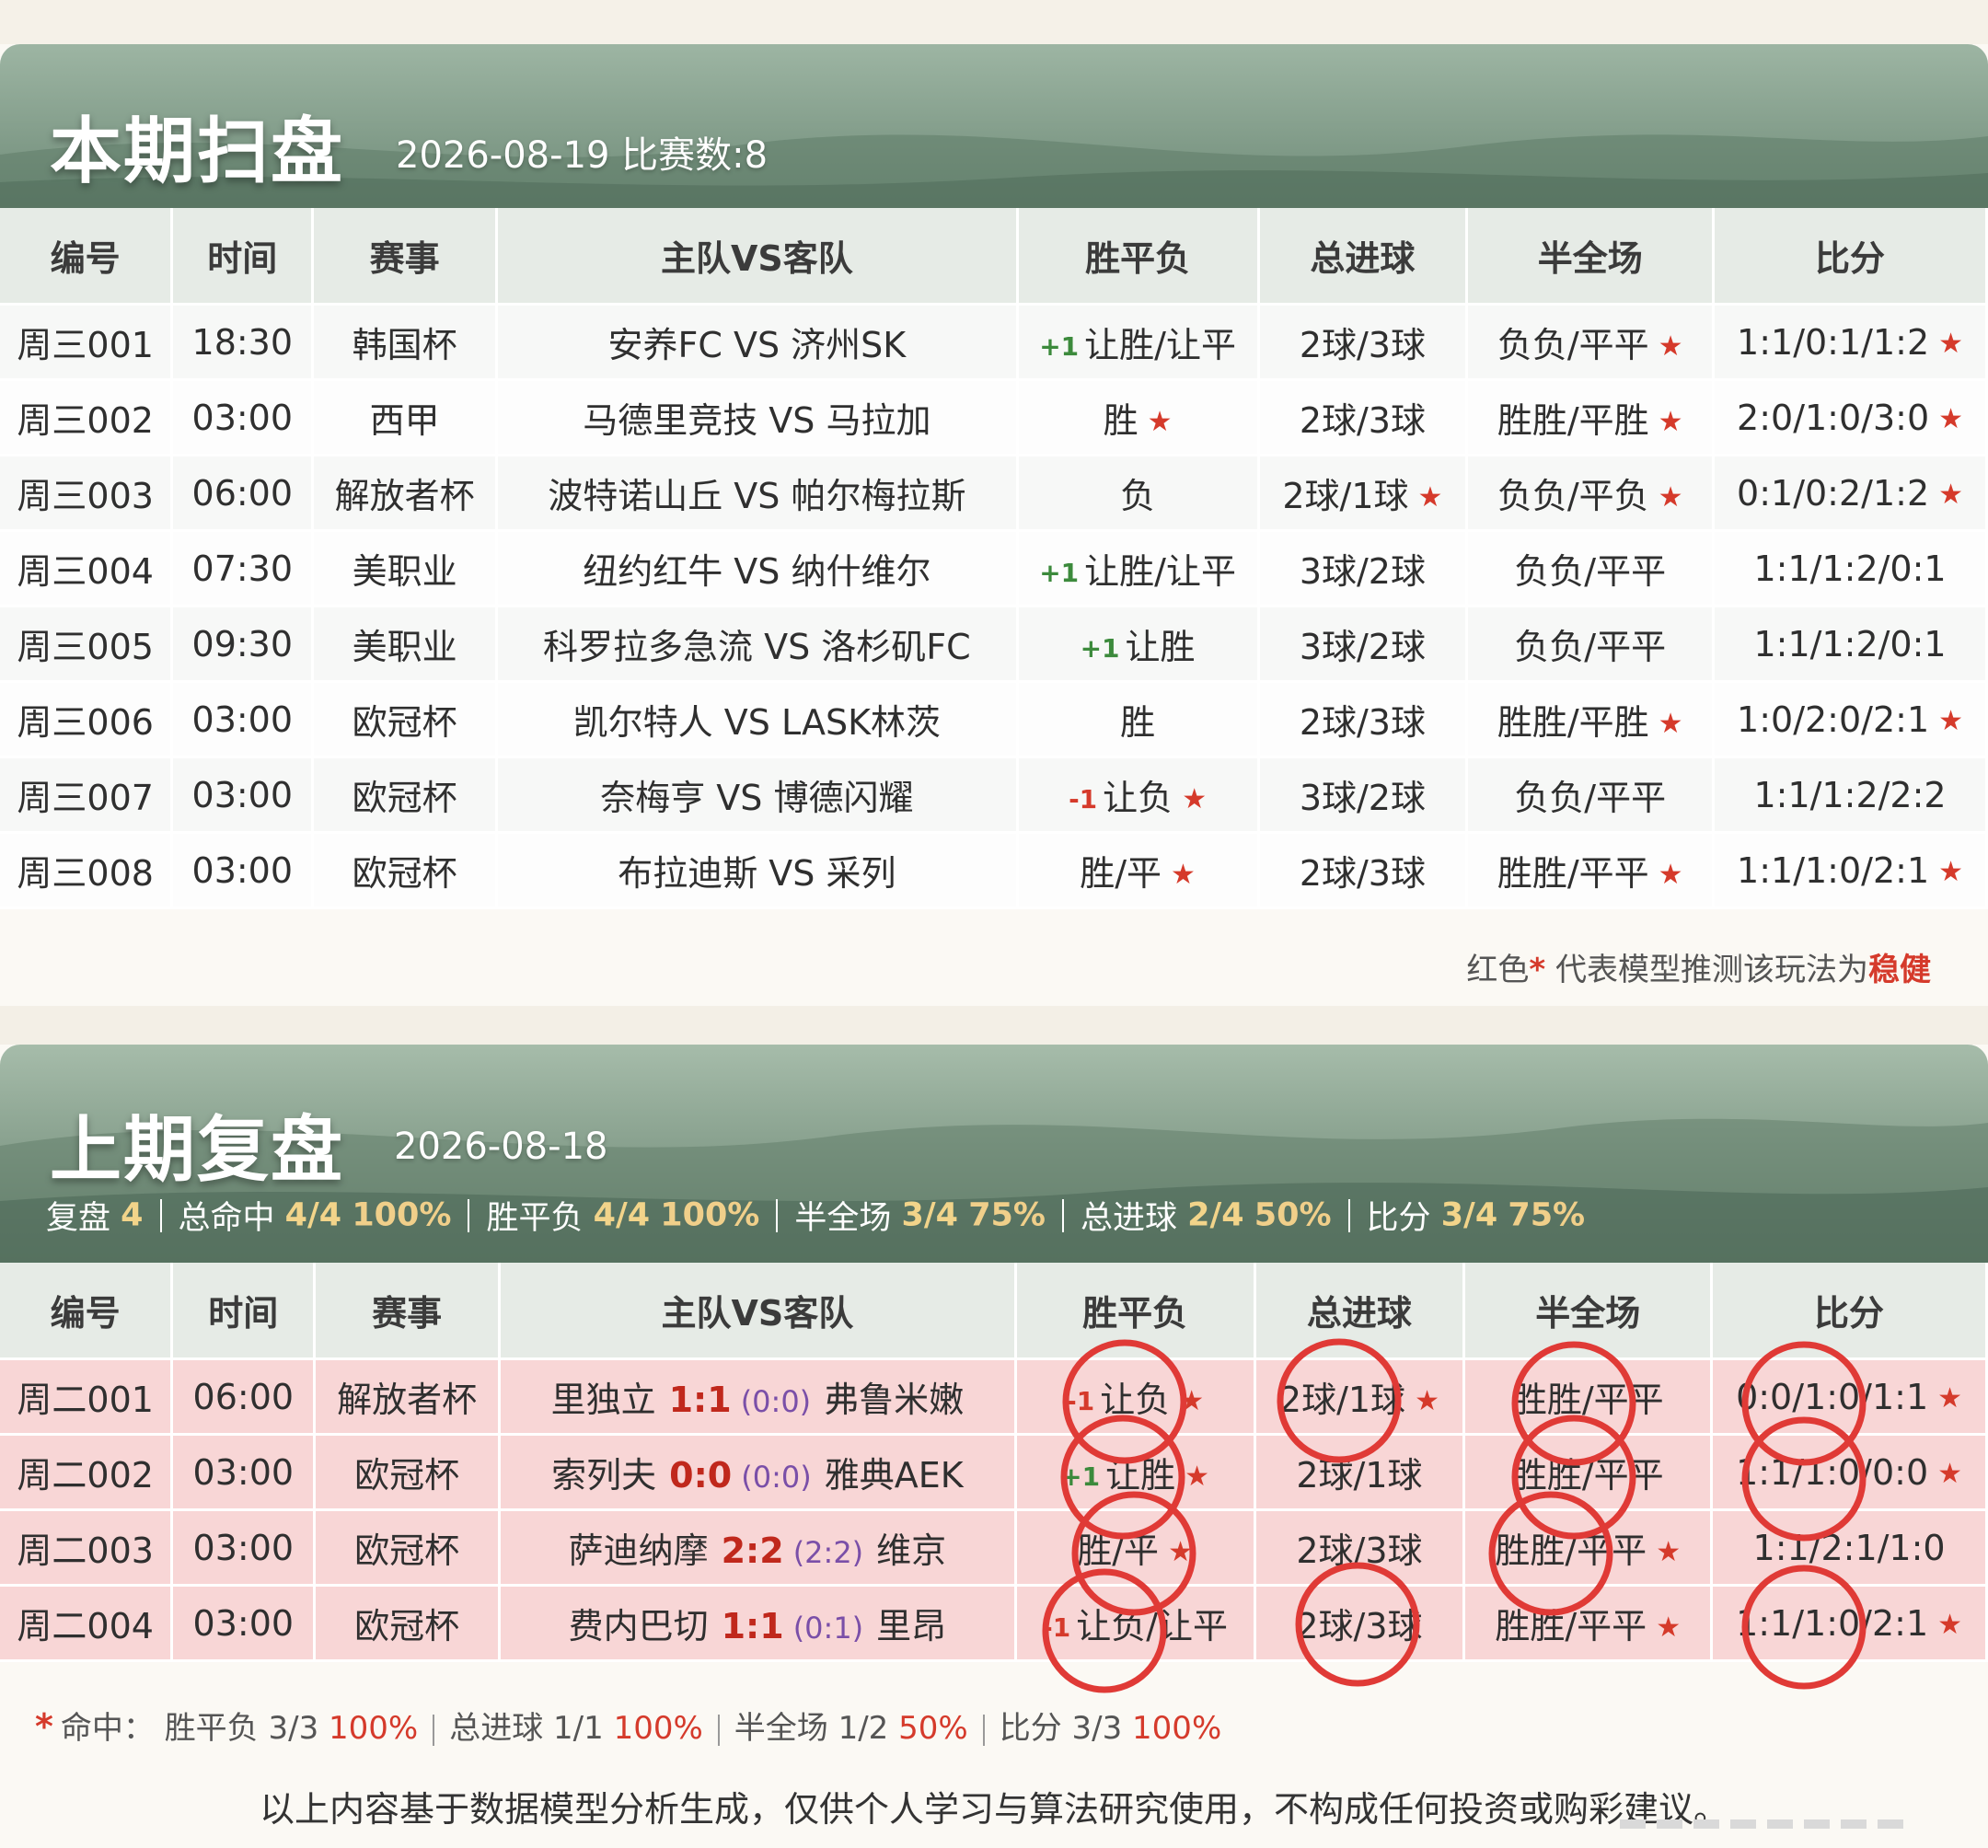  Describe the element at coordinates (1833, 1396) in the screenshot. I see `score-cell-text: 0:0/1:0/1:1` at that location.